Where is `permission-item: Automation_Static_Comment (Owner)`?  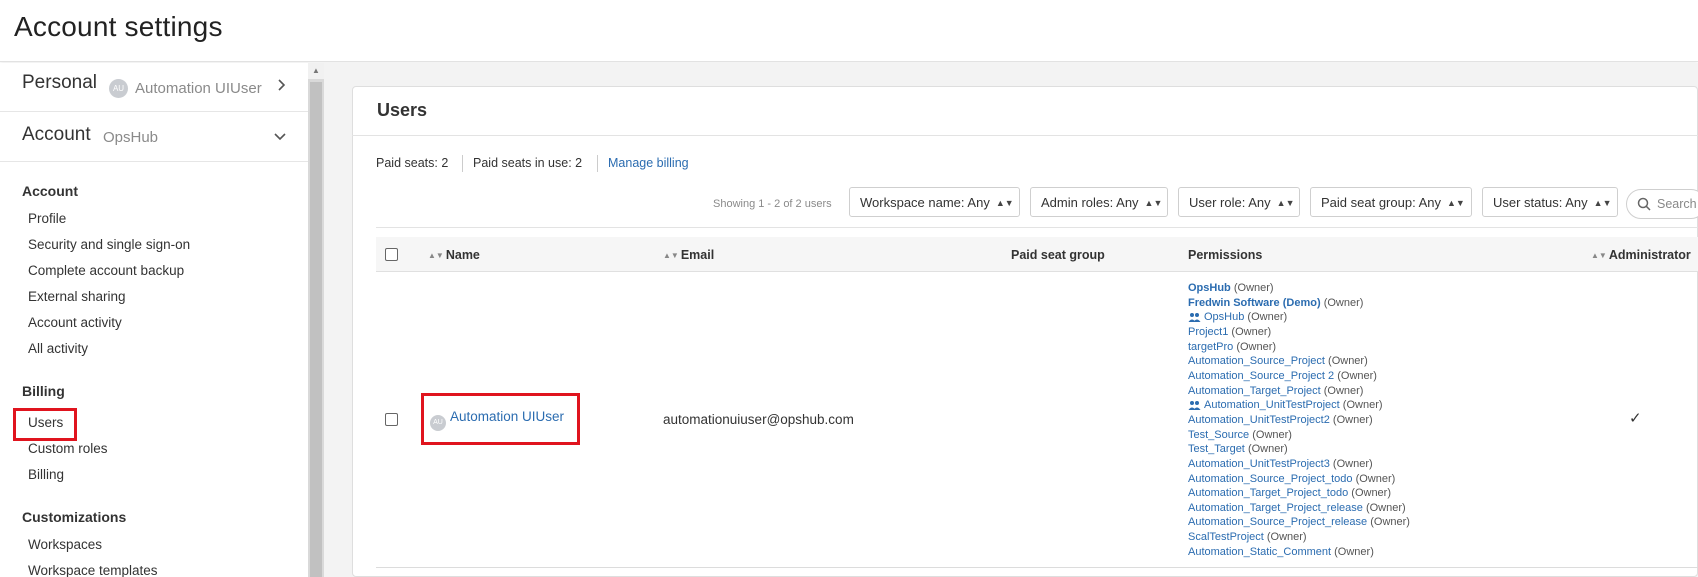 permission-item: Automation_Static_Comment (Owner) is located at coordinates (1281, 552).